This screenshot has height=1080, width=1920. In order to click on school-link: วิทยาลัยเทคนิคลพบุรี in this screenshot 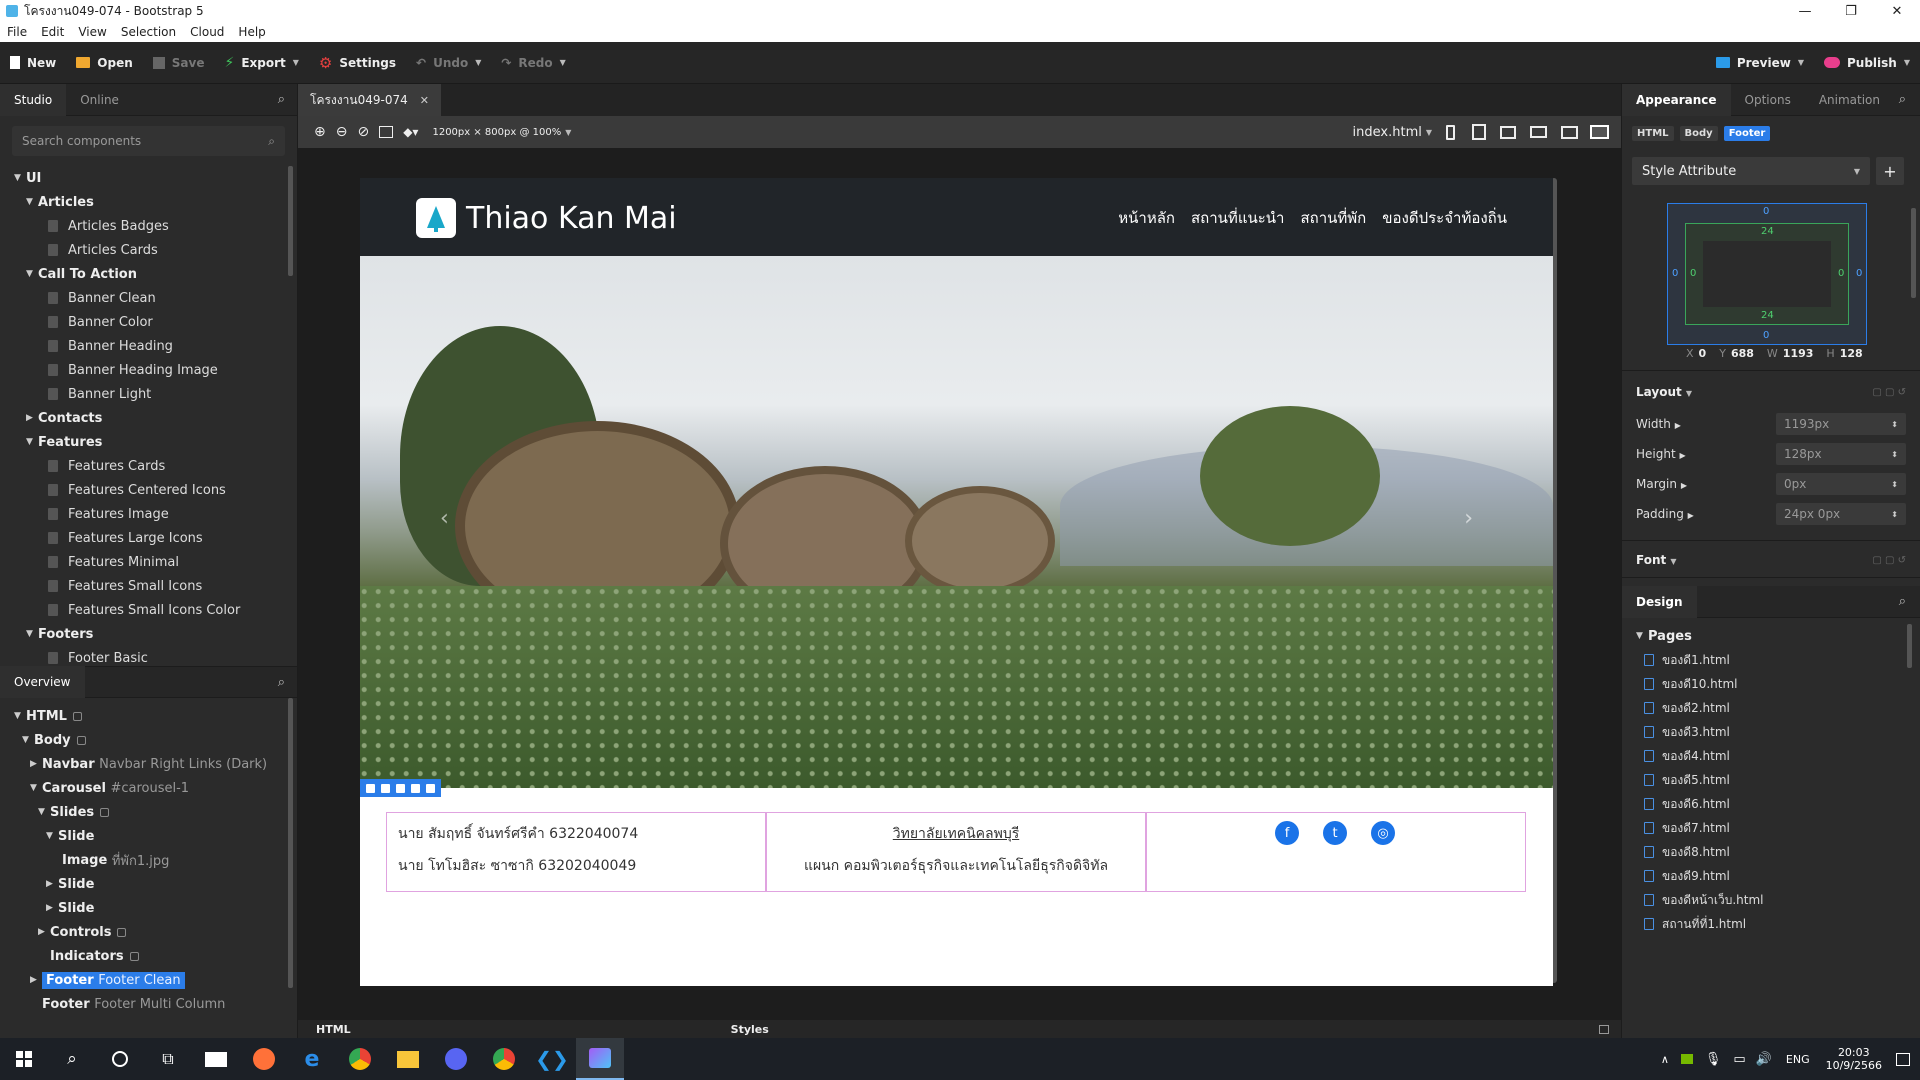, I will do `click(956, 834)`.